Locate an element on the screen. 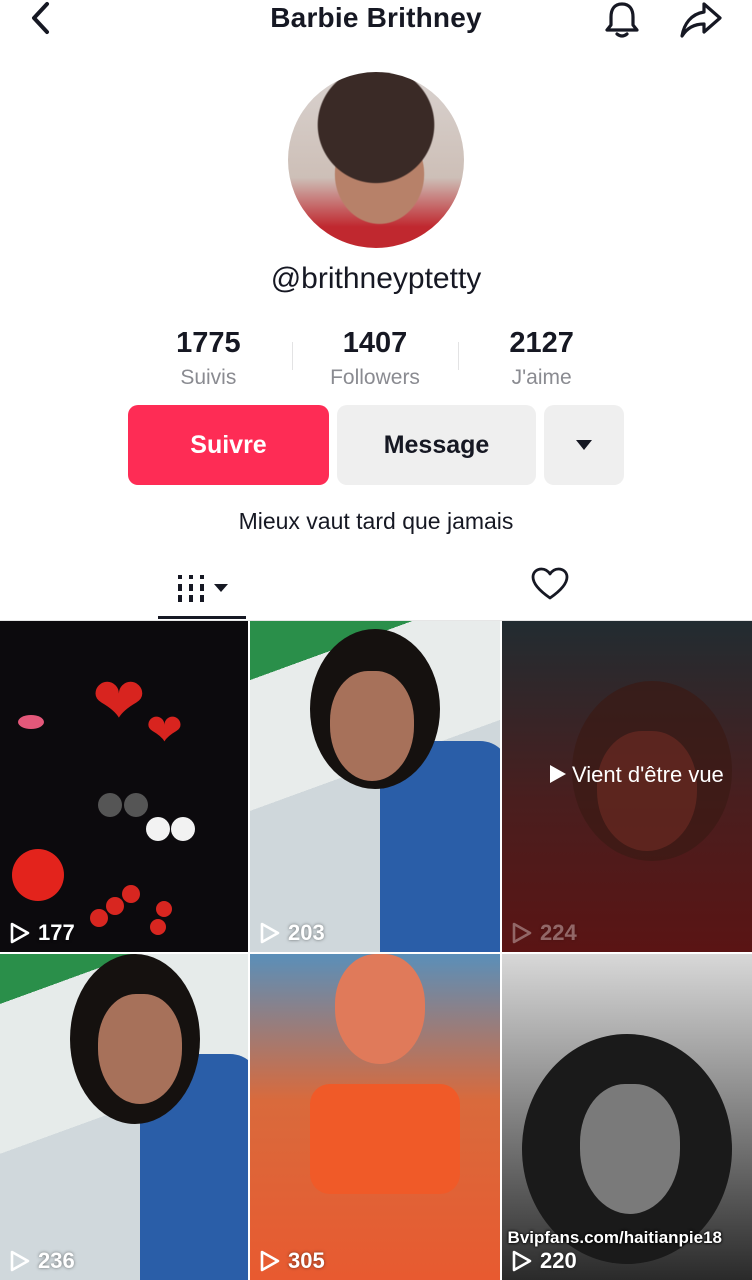  stat-likes: 2127 J'aime is located at coordinates (541, 361).